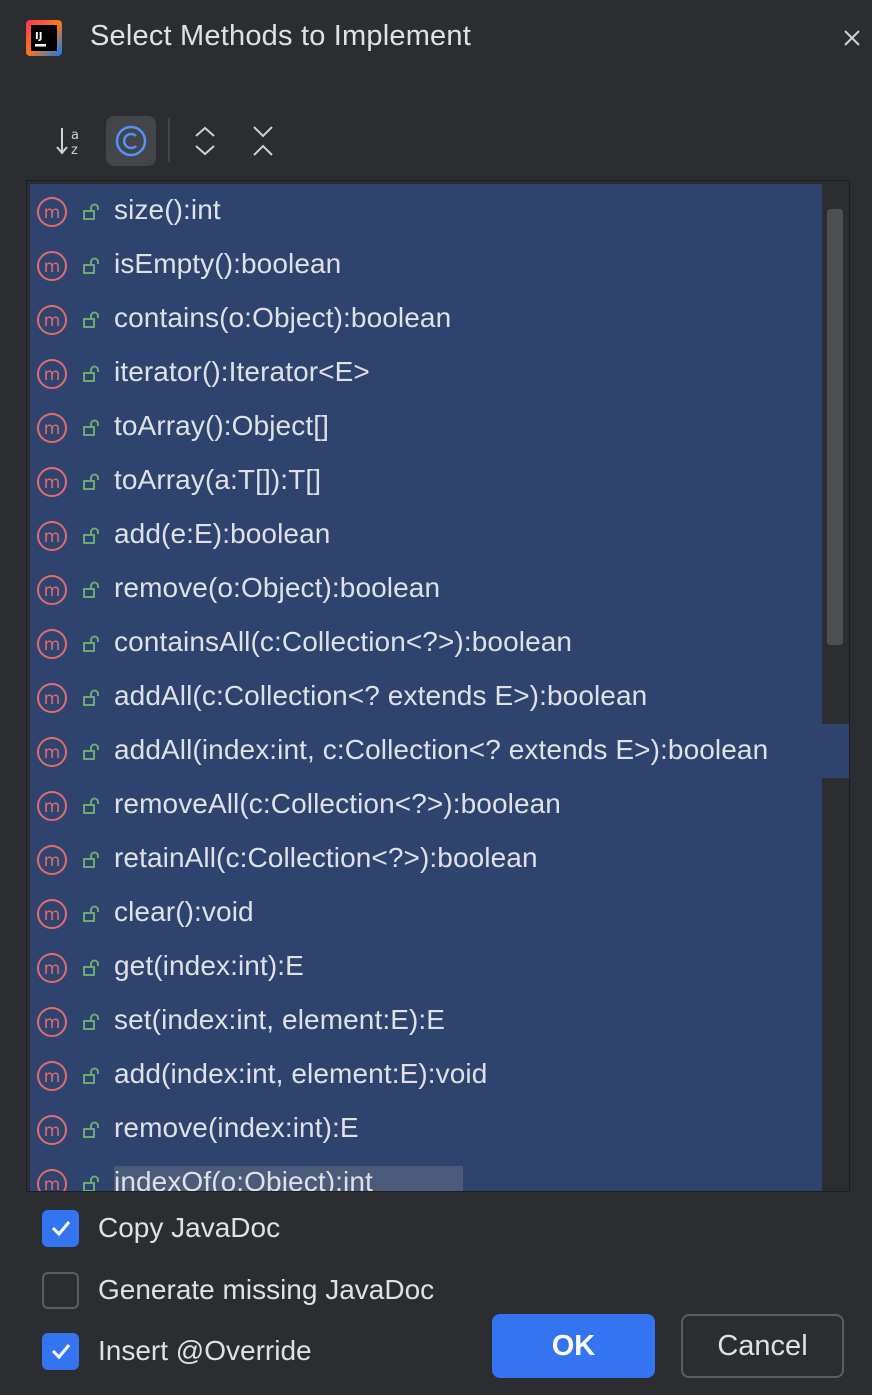 The height and width of the screenshot is (1395, 872). I want to click on method-row: m indexOf(o:Object):int, so click(426, 1174).